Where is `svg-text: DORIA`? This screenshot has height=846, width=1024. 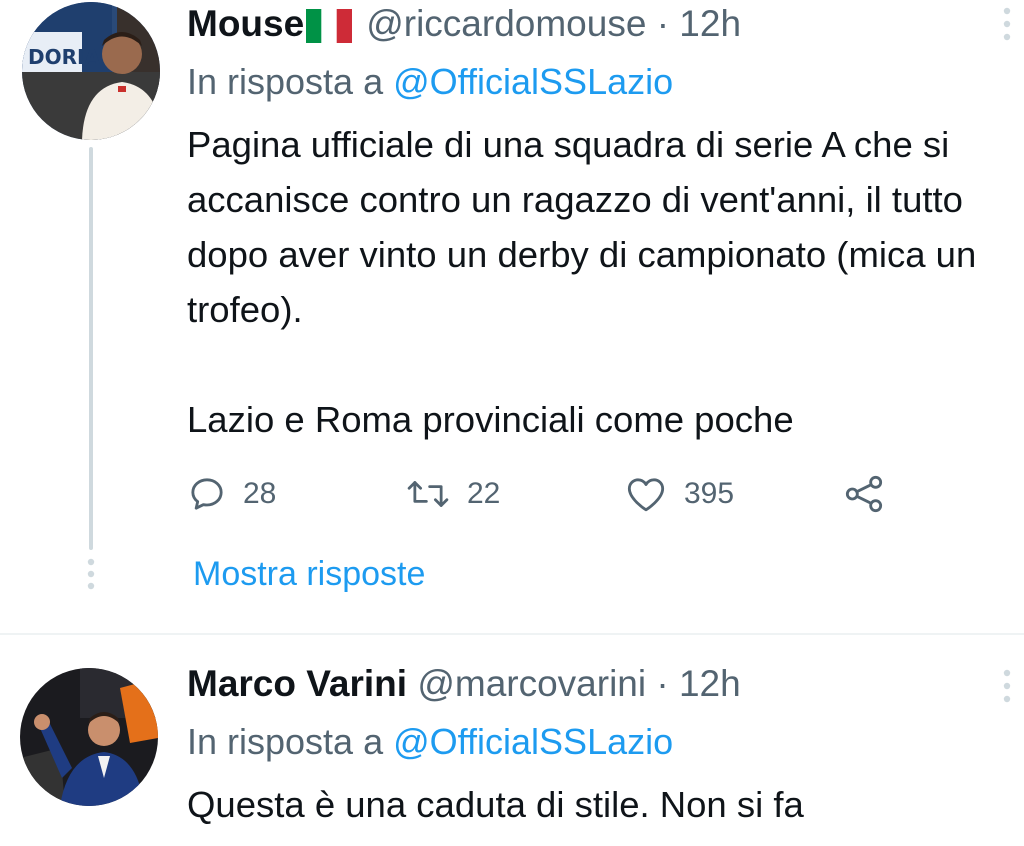
svg-text: DORIA is located at coordinates (64, 57).